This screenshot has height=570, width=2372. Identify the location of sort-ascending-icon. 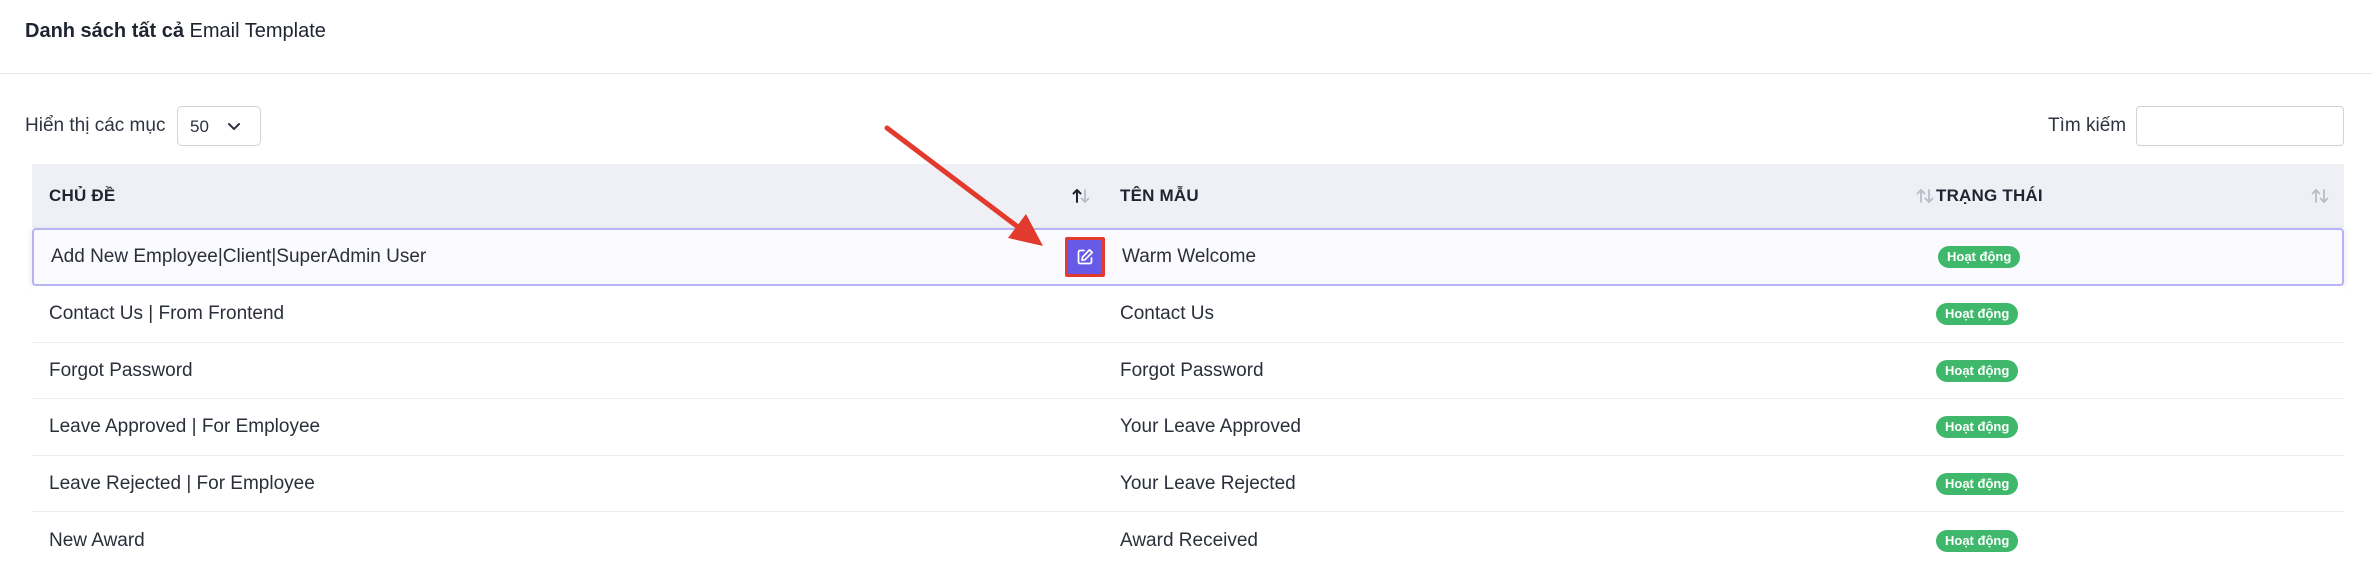
(1081, 196).